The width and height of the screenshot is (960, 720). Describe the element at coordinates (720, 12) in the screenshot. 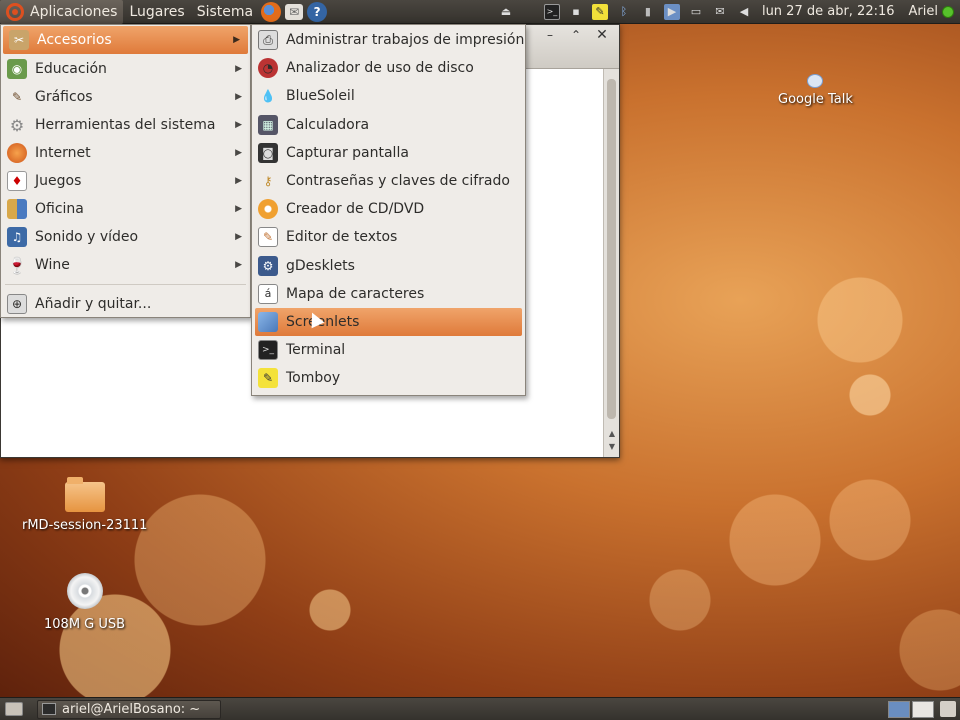

I see `mail-notify-icon: ✉` at that location.